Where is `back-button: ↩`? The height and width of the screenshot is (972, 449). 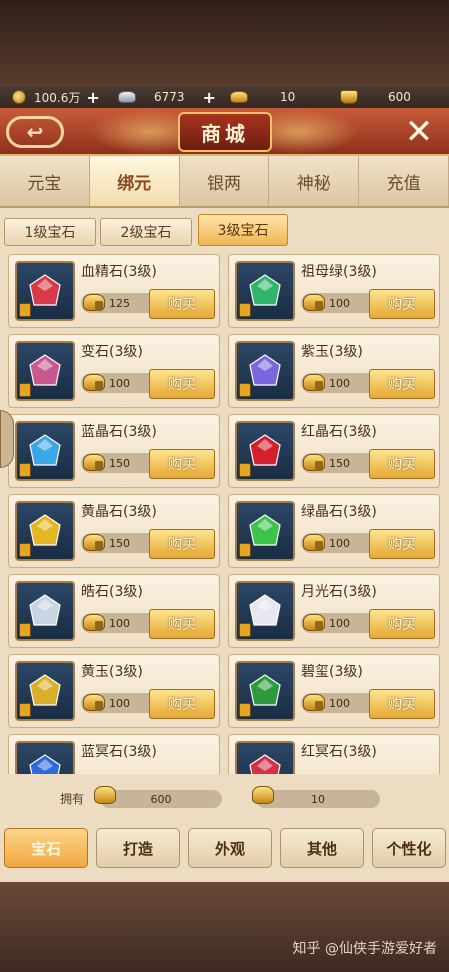 back-button: ↩ is located at coordinates (35, 132).